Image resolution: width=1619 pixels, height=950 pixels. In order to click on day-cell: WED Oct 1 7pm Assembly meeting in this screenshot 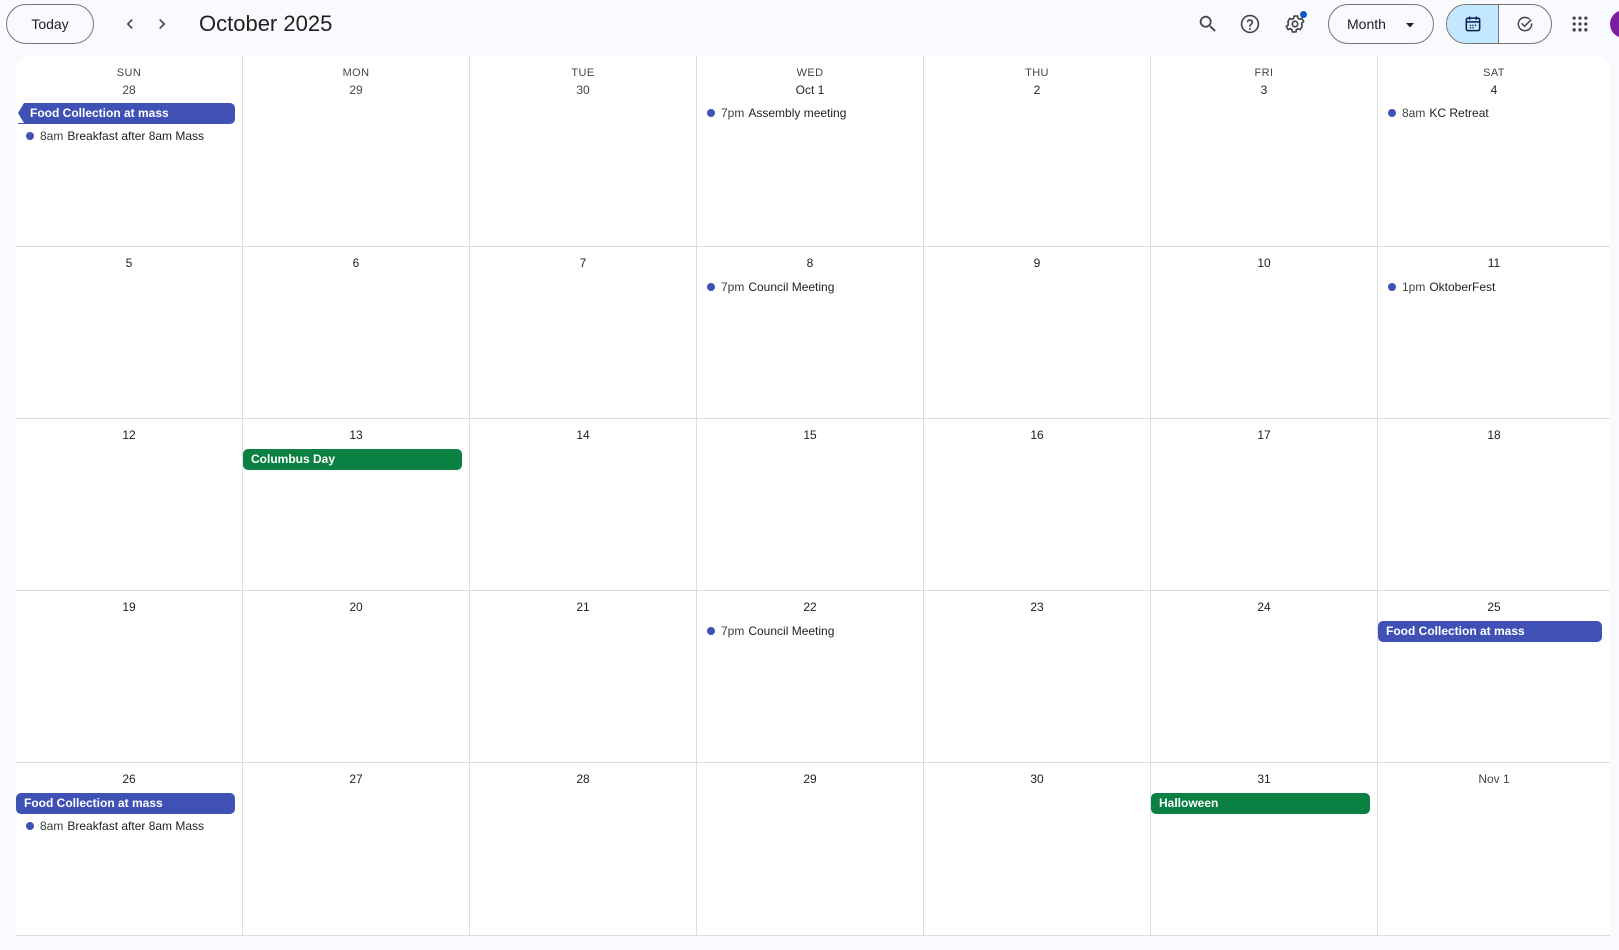, I will do `click(810, 151)`.